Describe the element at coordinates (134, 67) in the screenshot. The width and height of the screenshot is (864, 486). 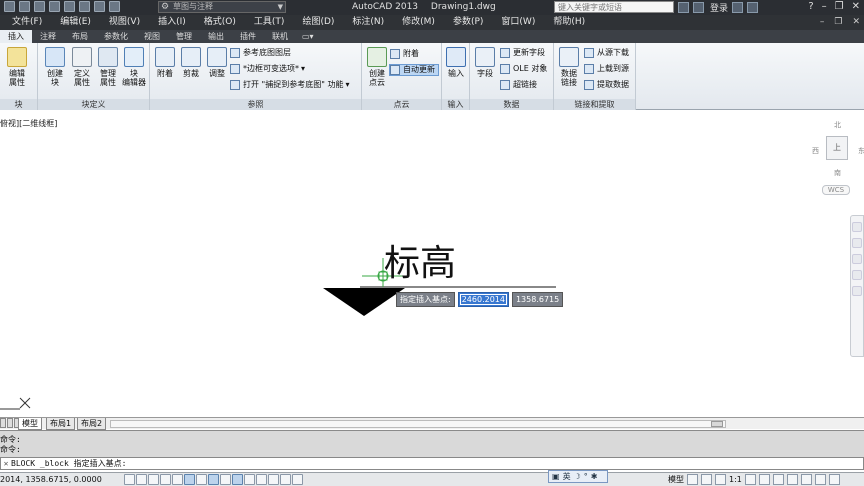
I see `block-editor-button: 块 编辑器` at that location.